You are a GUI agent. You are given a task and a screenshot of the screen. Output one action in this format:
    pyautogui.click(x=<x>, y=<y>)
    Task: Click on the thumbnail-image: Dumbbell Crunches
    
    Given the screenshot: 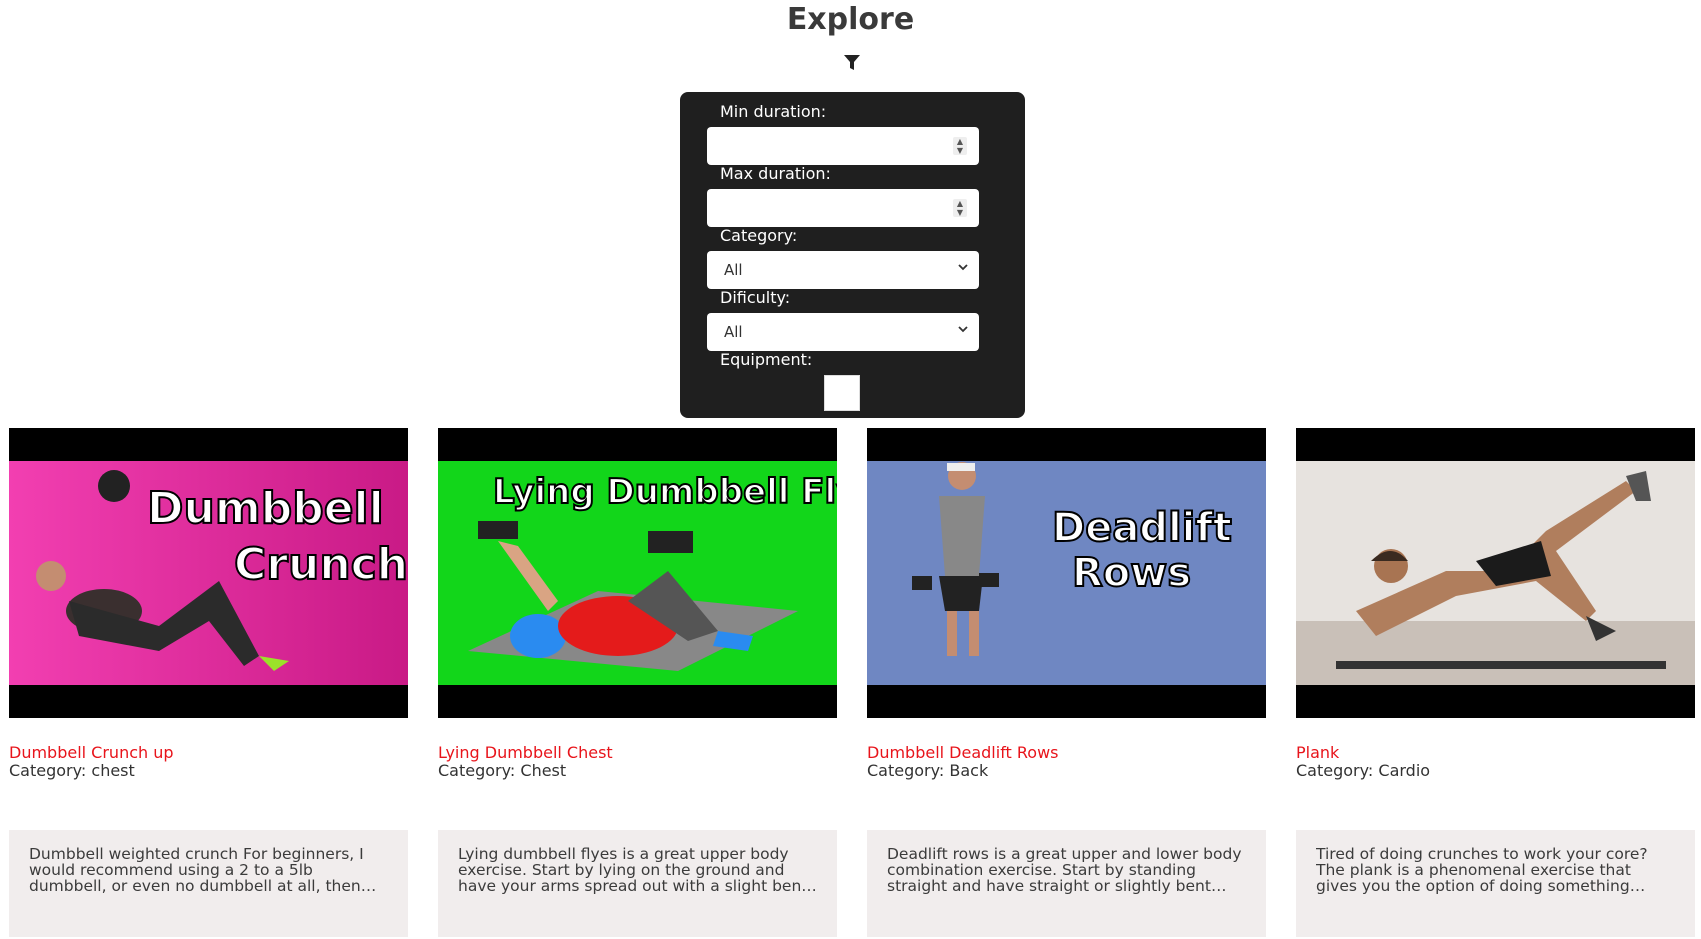 What is the action you would take?
    pyautogui.click(x=208, y=573)
    